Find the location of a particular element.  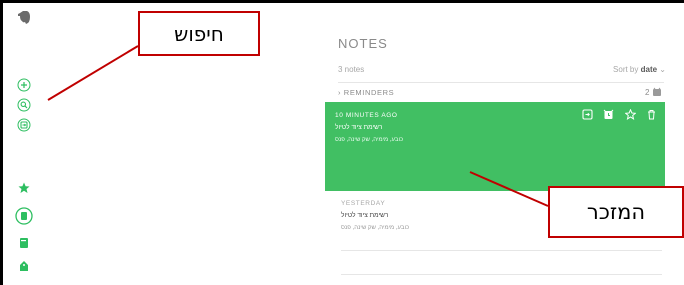

reminders-label: REMINDERS is located at coordinates (369, 92).